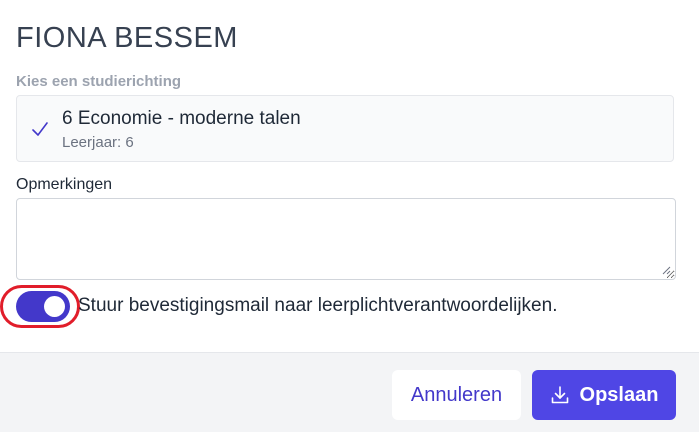 The height and width of the screenshot is (432, 699). Describe the element at coordinates (666, 270) in the screenshot. I see `resize-handle-icon` at that location.